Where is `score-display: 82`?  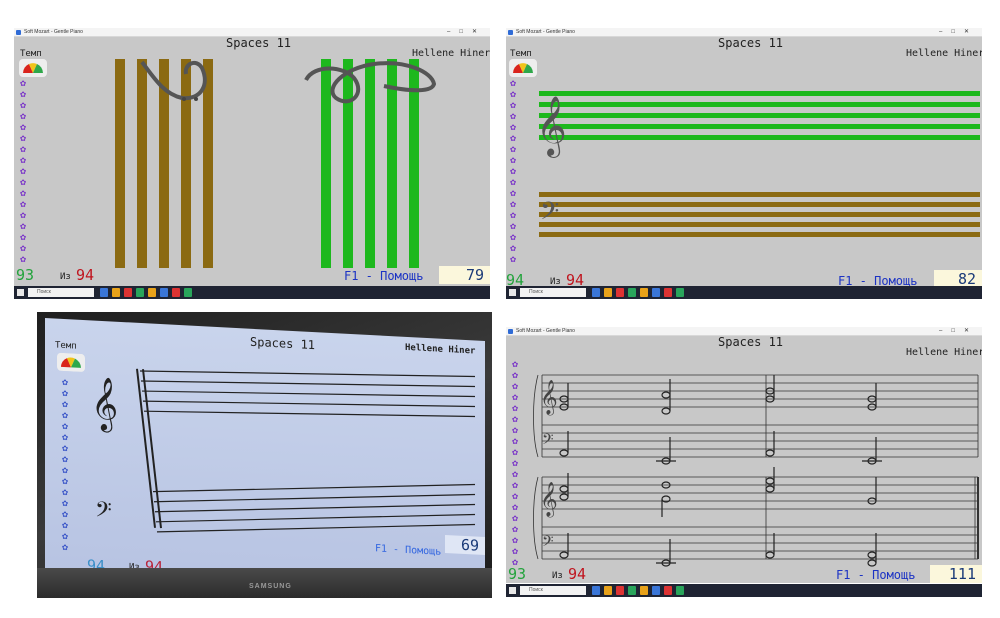
score-display: 82 is located at coordinates (958, 278).